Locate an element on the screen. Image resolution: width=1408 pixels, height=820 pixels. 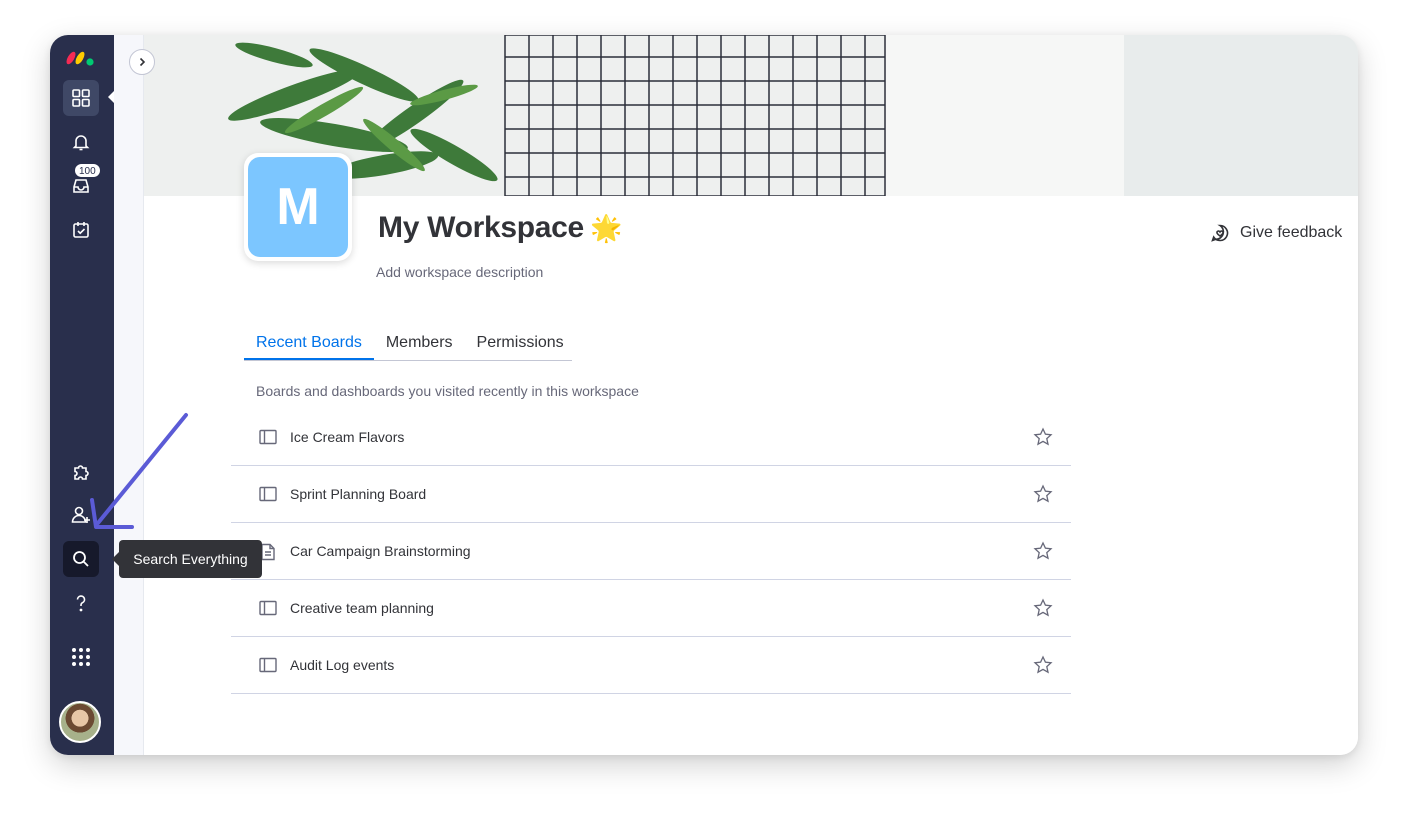
workspace-sidebar-collapsed is located at coordinates (129, 395).